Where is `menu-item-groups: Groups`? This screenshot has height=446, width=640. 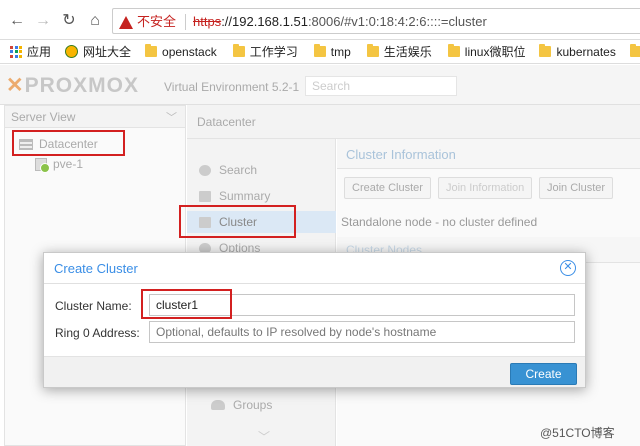
menu-item-groups: Groups is located at coordinates (241, 405).